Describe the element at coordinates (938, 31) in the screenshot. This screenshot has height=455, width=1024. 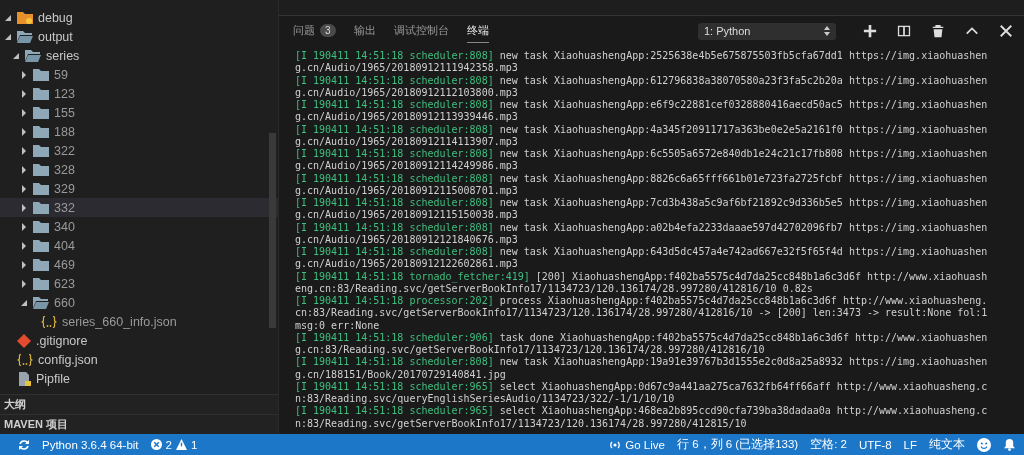
I see `trash-button` at that location.